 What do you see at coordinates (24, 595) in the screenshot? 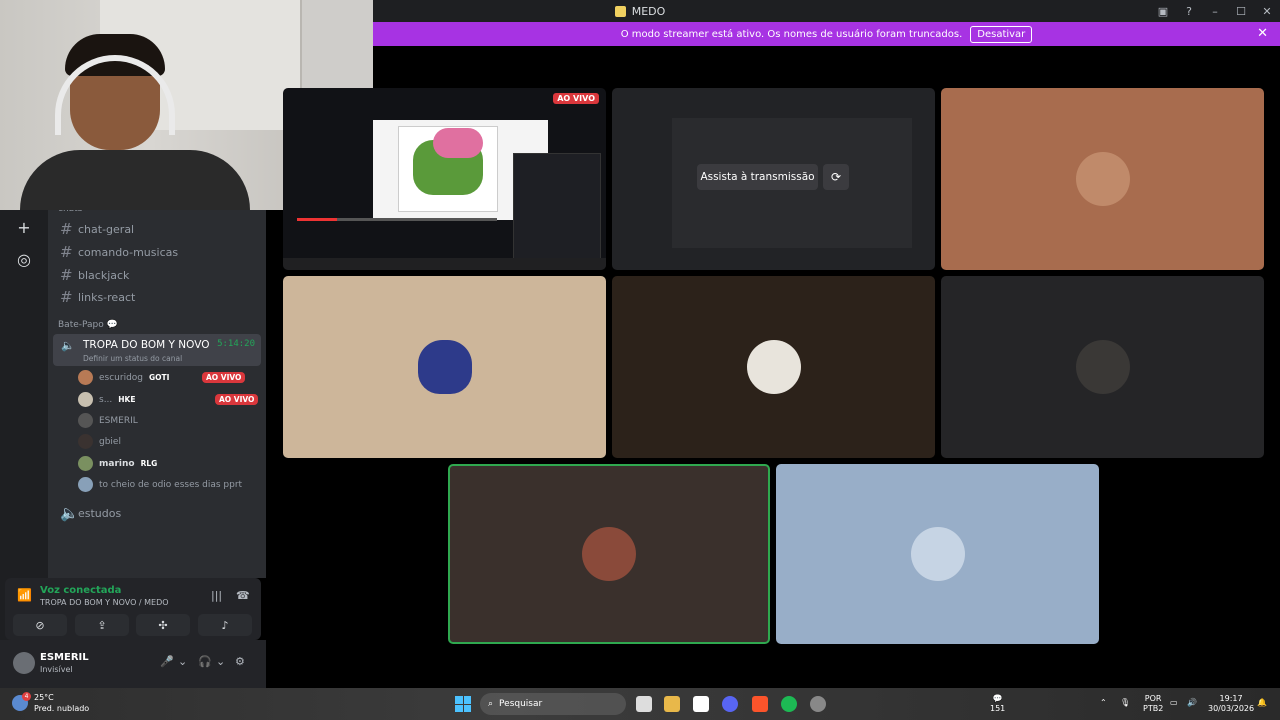
I see `signal-icon: 📶` at bounding box center [24, 595].